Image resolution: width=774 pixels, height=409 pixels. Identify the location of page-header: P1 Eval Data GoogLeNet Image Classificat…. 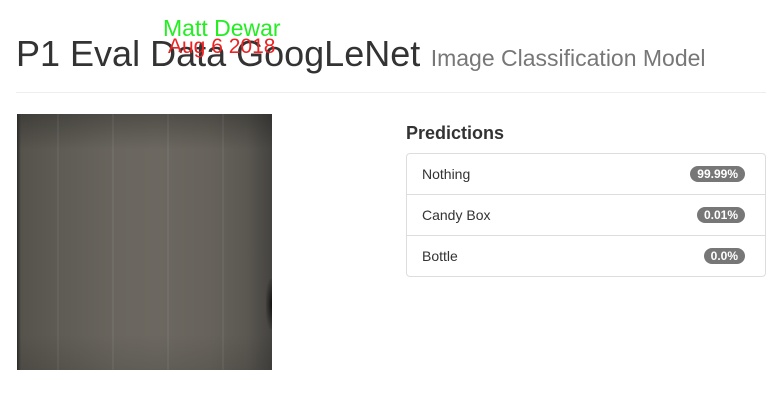
(361, 54).